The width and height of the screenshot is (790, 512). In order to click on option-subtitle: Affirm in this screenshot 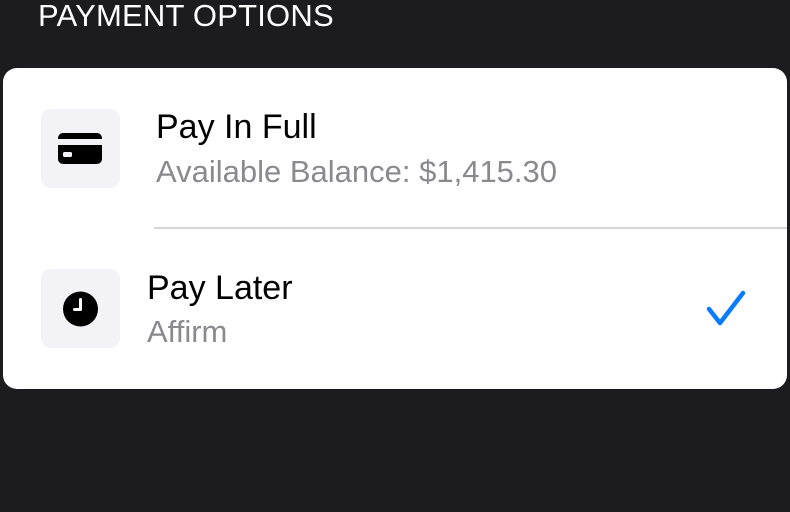, I will do `click(187, 331)`.